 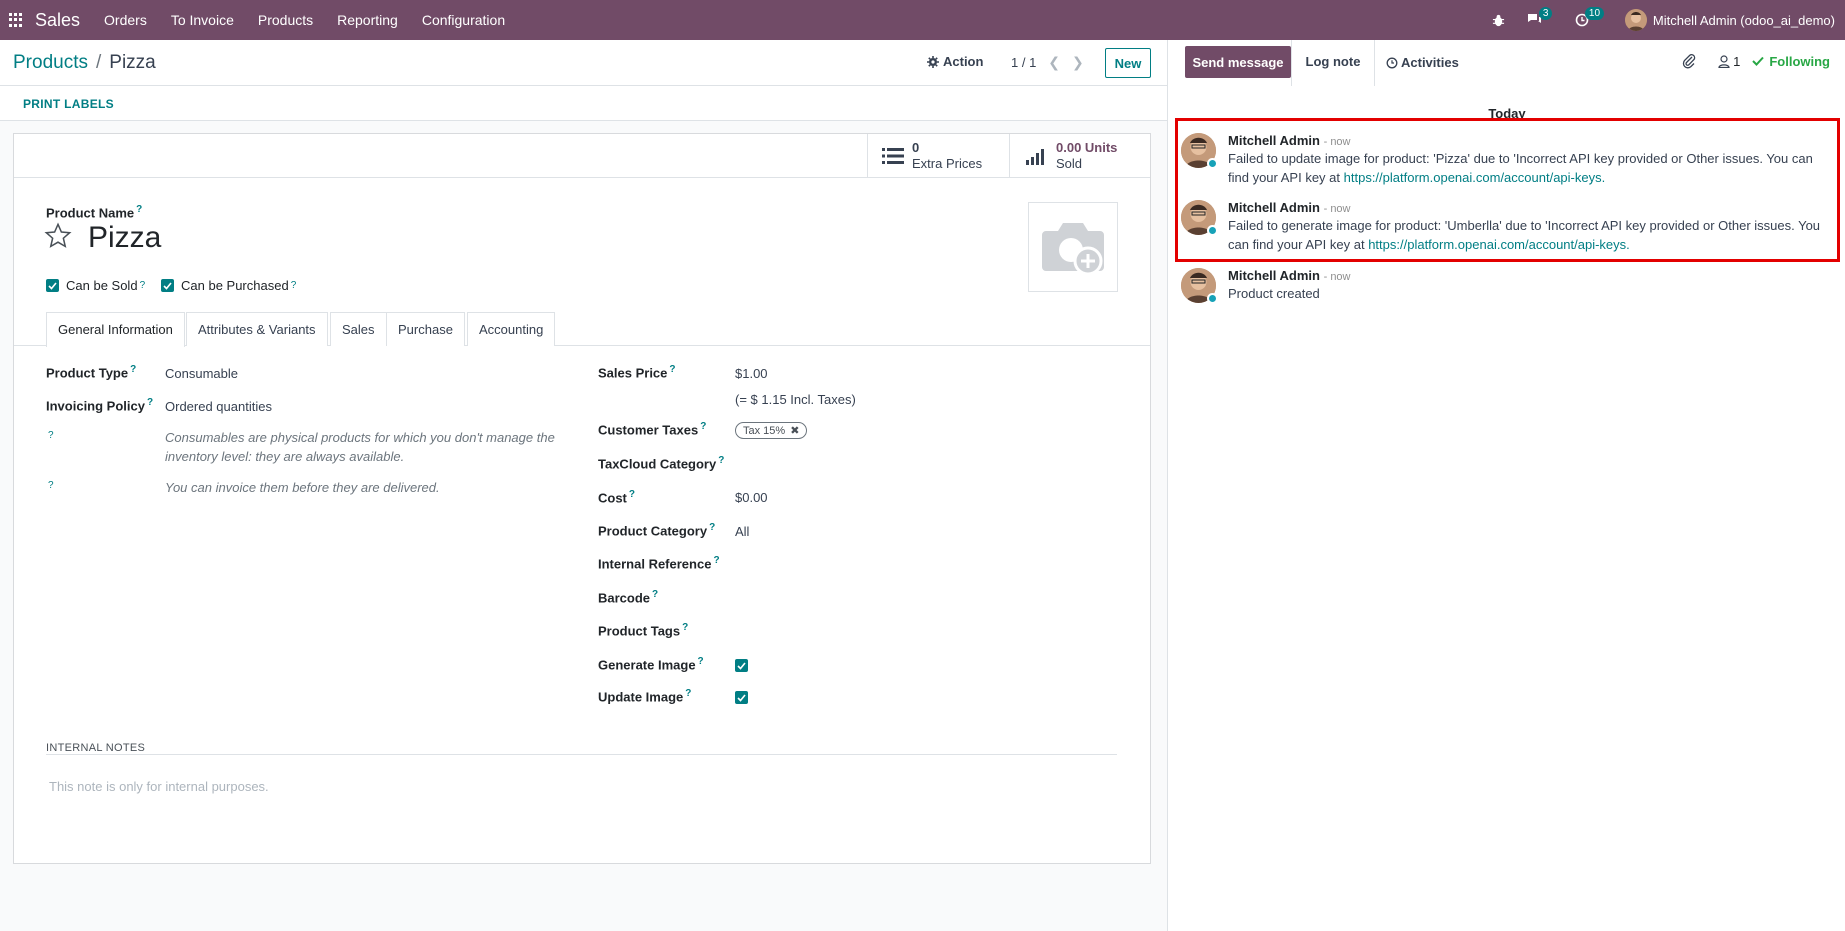 I want to click on menu-orders: Orders, so click(x=125, y=20).